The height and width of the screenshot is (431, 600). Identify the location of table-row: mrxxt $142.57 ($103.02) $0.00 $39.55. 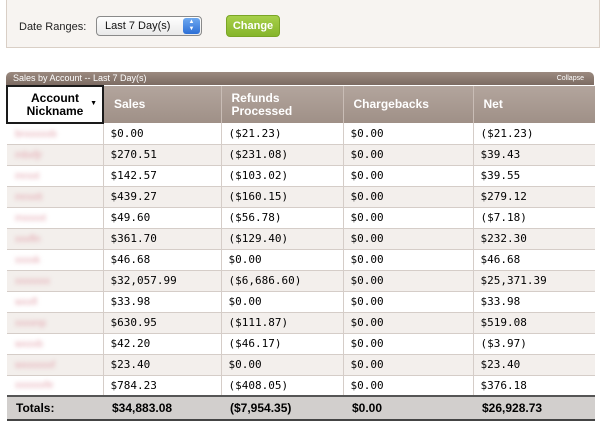
(301, 176).